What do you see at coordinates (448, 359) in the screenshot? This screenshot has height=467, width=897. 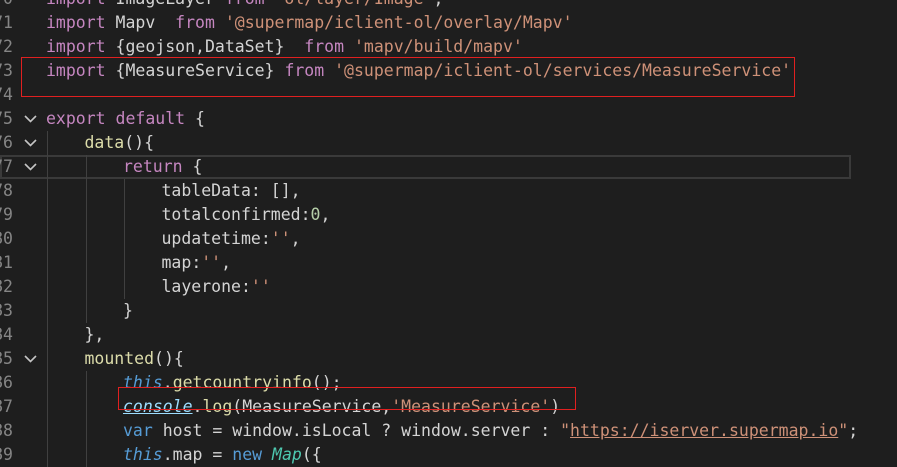 I see `code-line: 85 mounted(){` at bounding box center [448, 359].